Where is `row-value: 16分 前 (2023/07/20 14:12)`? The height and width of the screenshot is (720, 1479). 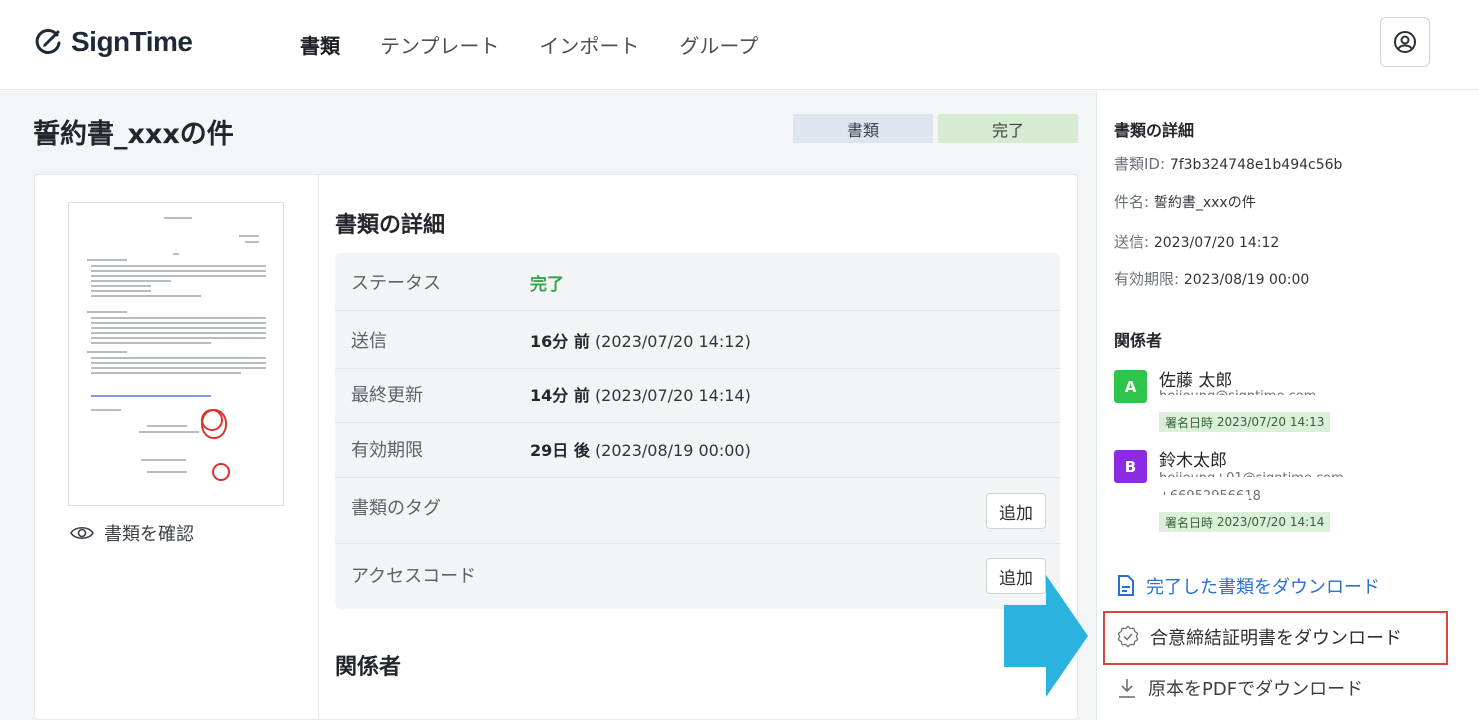 row-value: 16分 前 (2023/07/20 14:12) is located at coordinates (640, 340).